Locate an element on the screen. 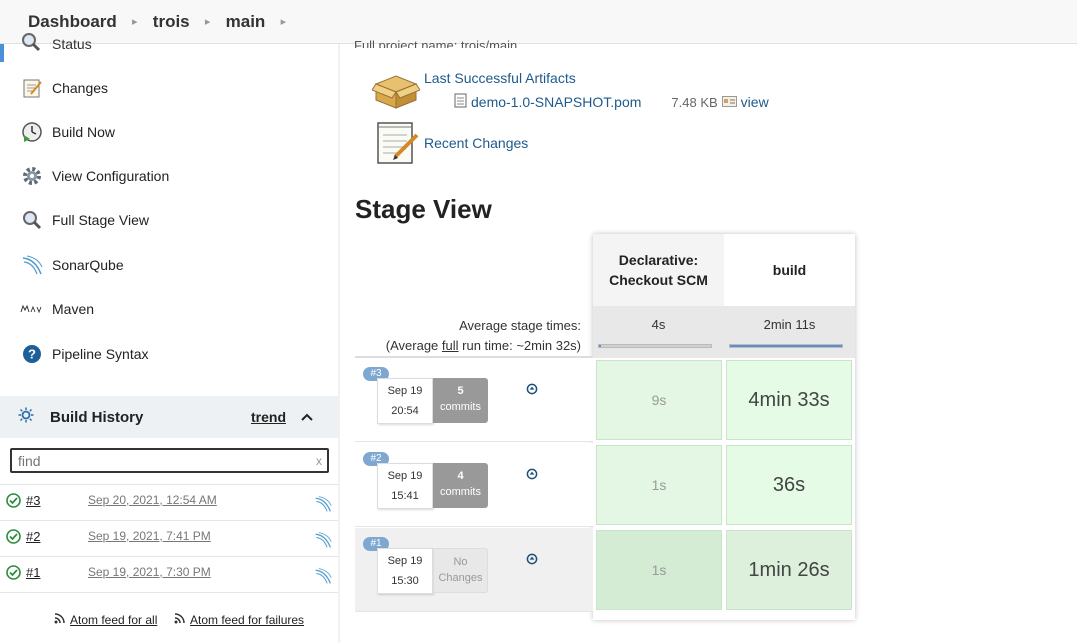 This screenshot has height=643, width=1077. help-icon: ? is located at coordinates (32, 354).